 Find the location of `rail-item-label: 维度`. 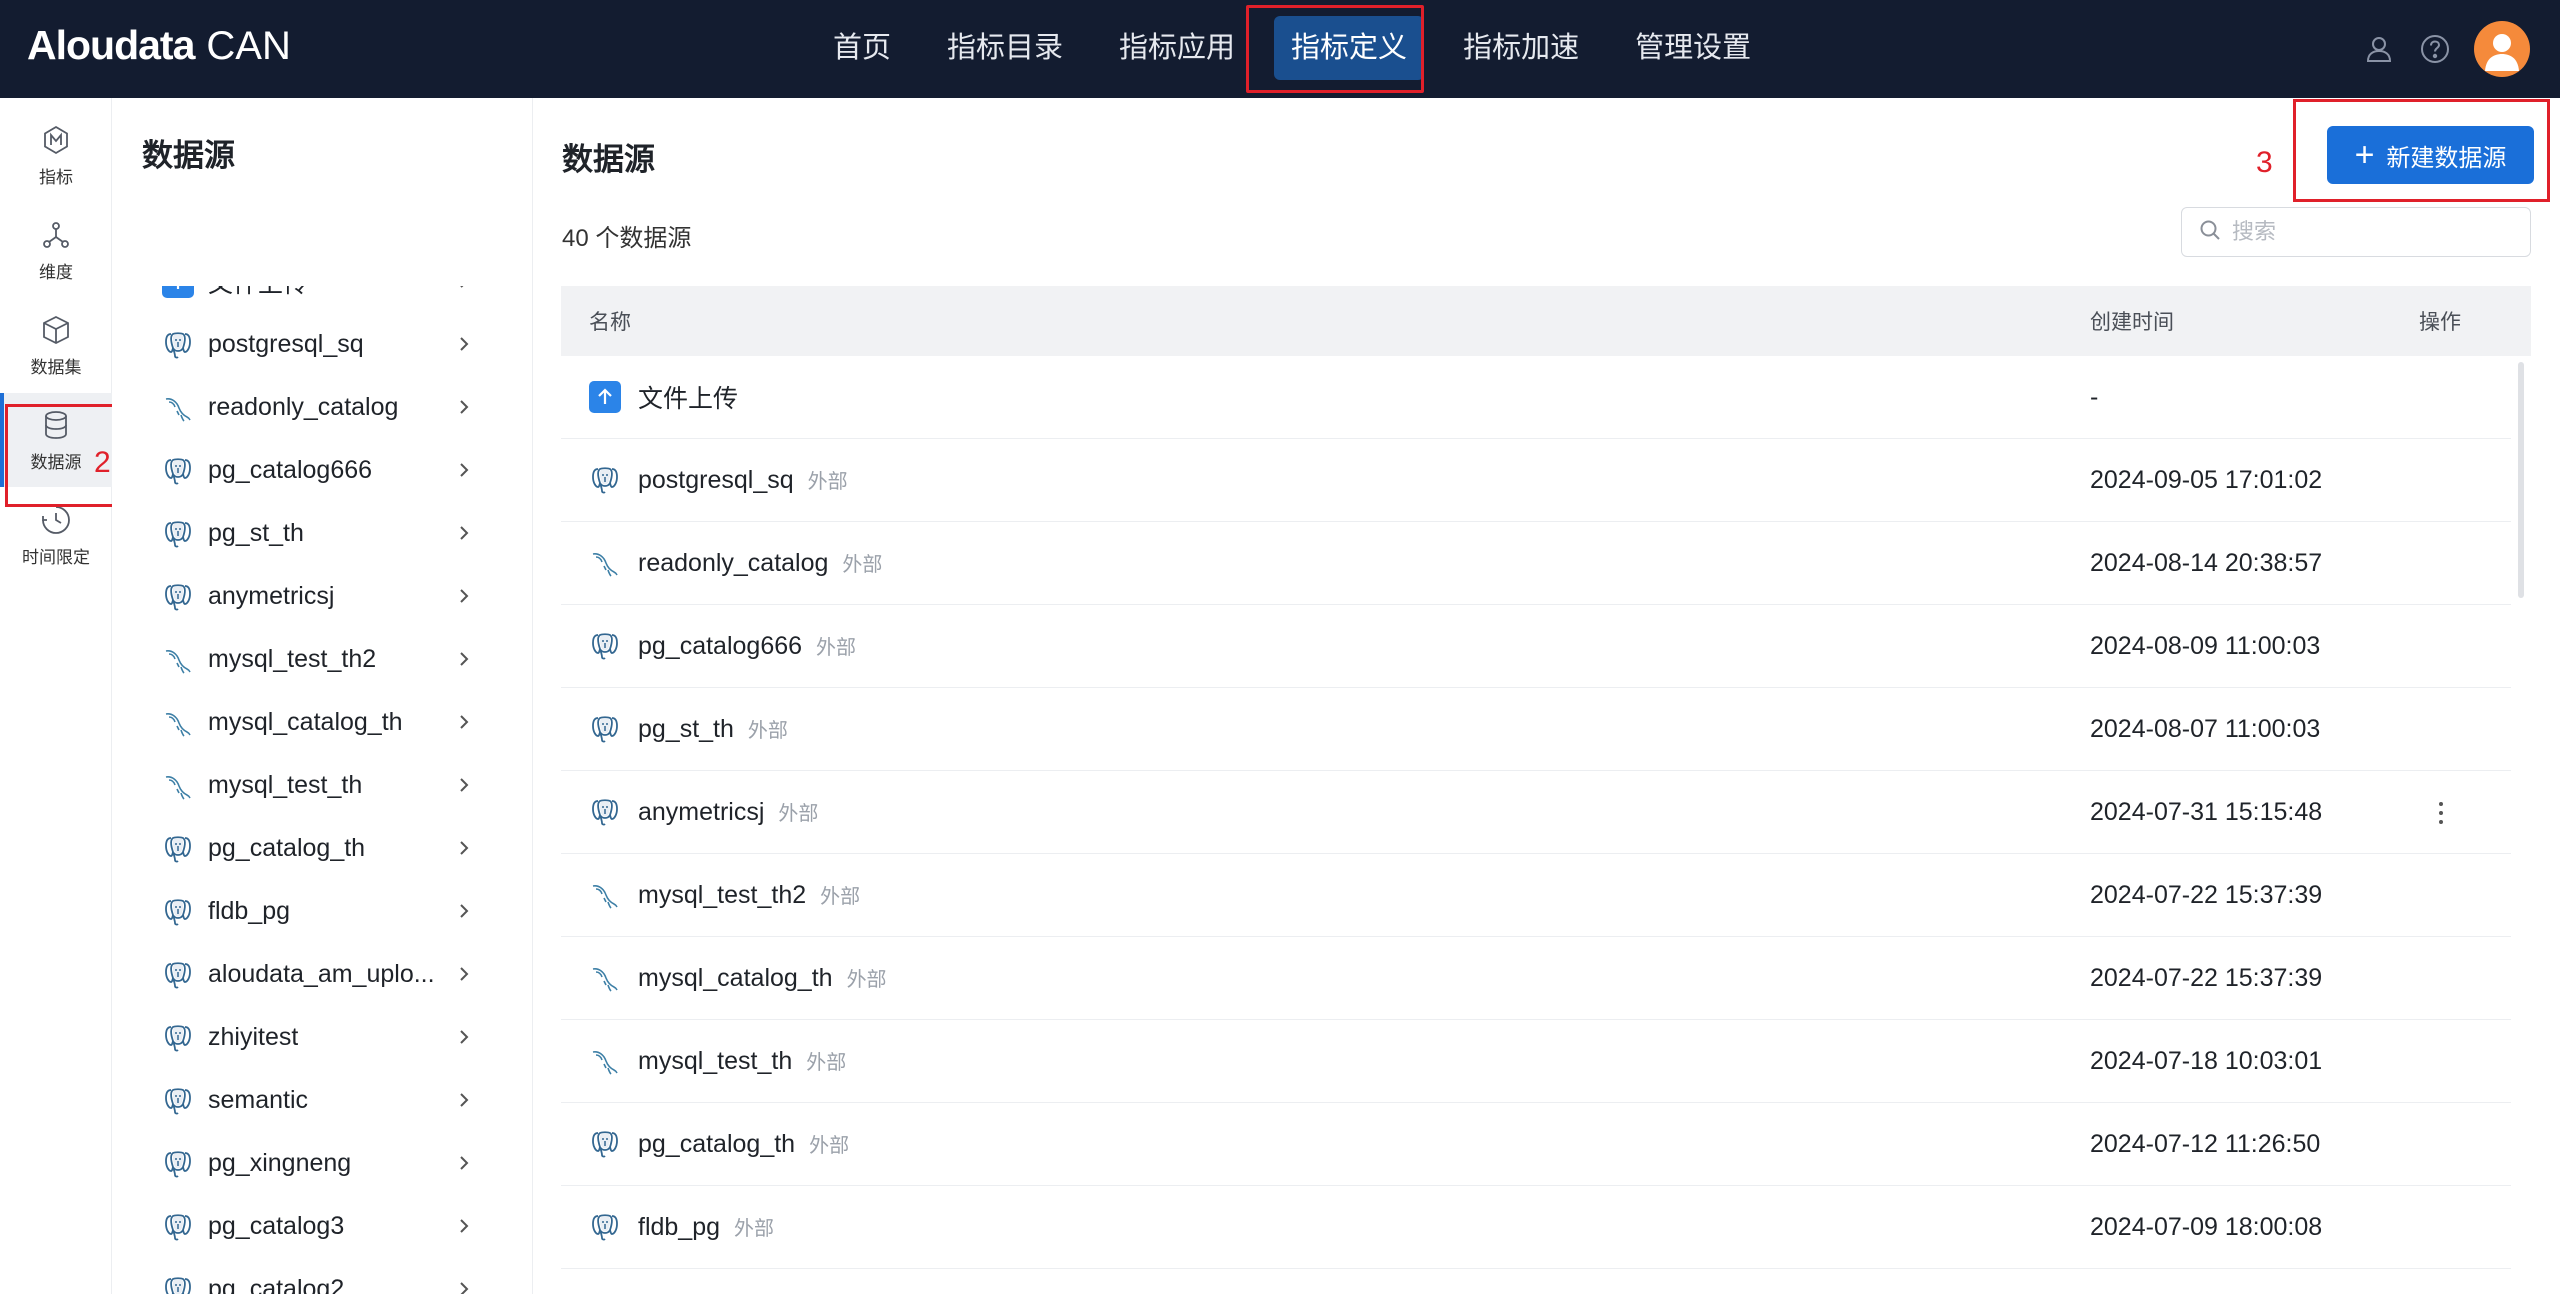

rail-item-label: 维度 is located at coordinates (56, 272).